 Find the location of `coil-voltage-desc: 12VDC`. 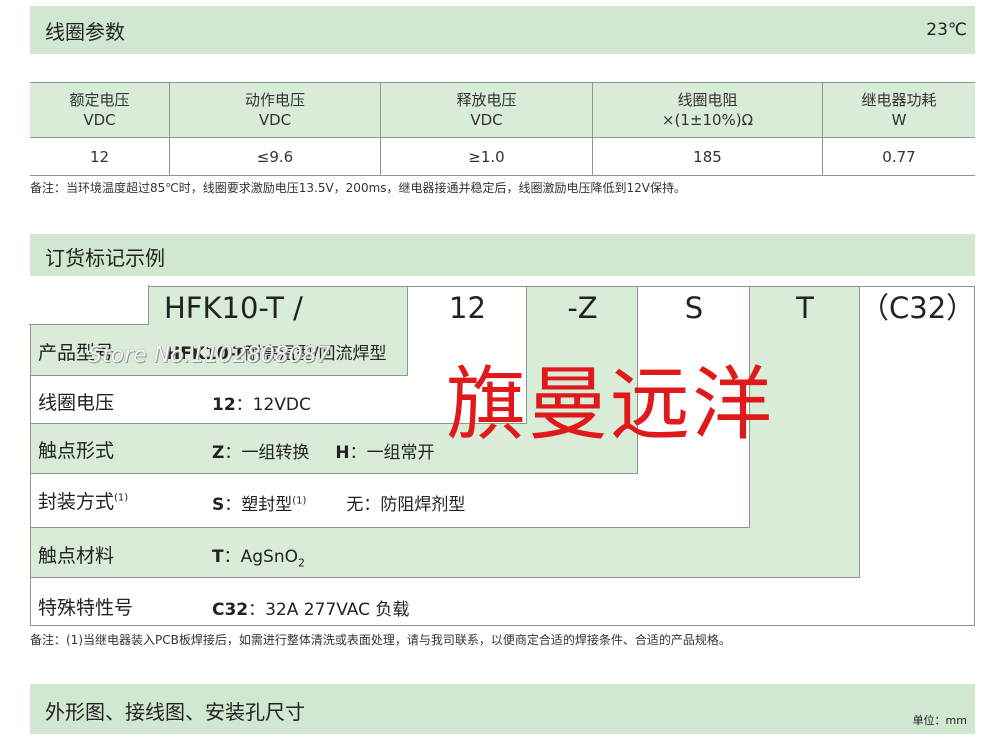

coil-voltage-desc: 12VDC is located at coordinates (281, 405).